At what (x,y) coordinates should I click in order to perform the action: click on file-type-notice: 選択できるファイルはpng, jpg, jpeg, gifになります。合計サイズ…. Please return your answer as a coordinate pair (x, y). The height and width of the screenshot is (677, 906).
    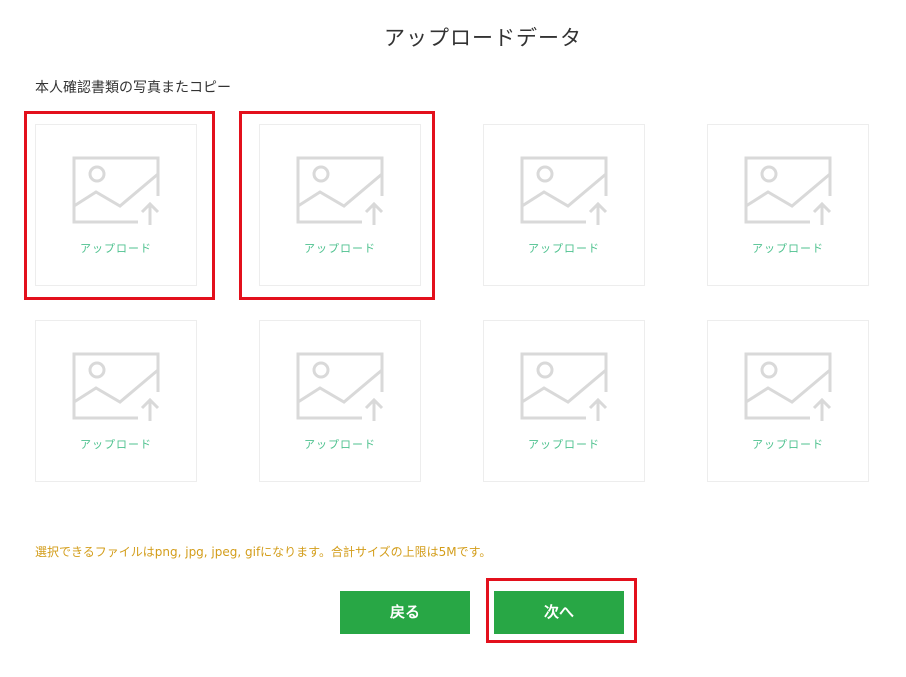
    Looking at the image, I should click on (263, 552).